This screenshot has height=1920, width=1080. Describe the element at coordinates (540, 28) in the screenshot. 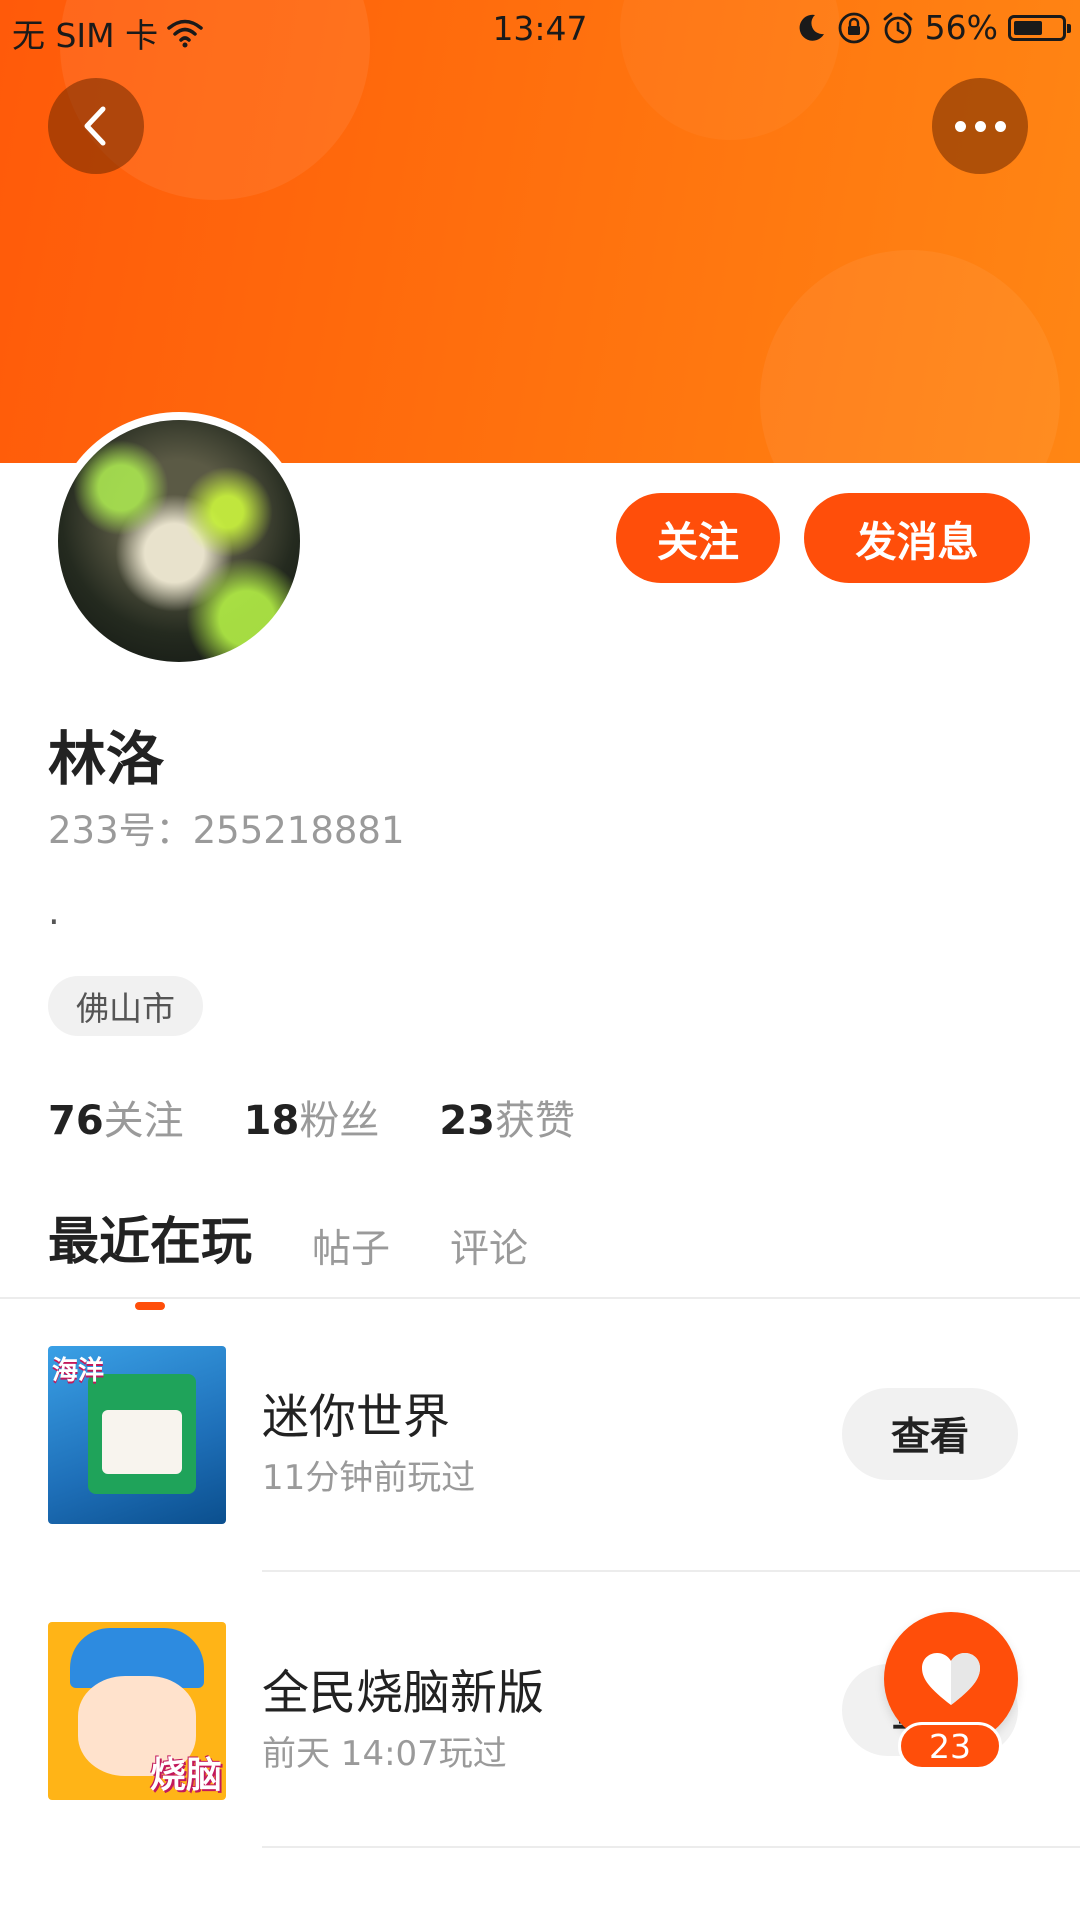

I see `status-bar: 无 SIM 卡 13:47 56%` at that location.